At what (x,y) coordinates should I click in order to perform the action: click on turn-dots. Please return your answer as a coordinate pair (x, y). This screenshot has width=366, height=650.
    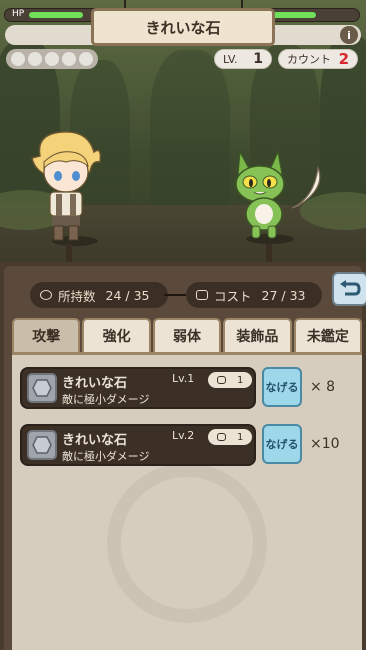
    Looking at the image, I should click on (52, 59).